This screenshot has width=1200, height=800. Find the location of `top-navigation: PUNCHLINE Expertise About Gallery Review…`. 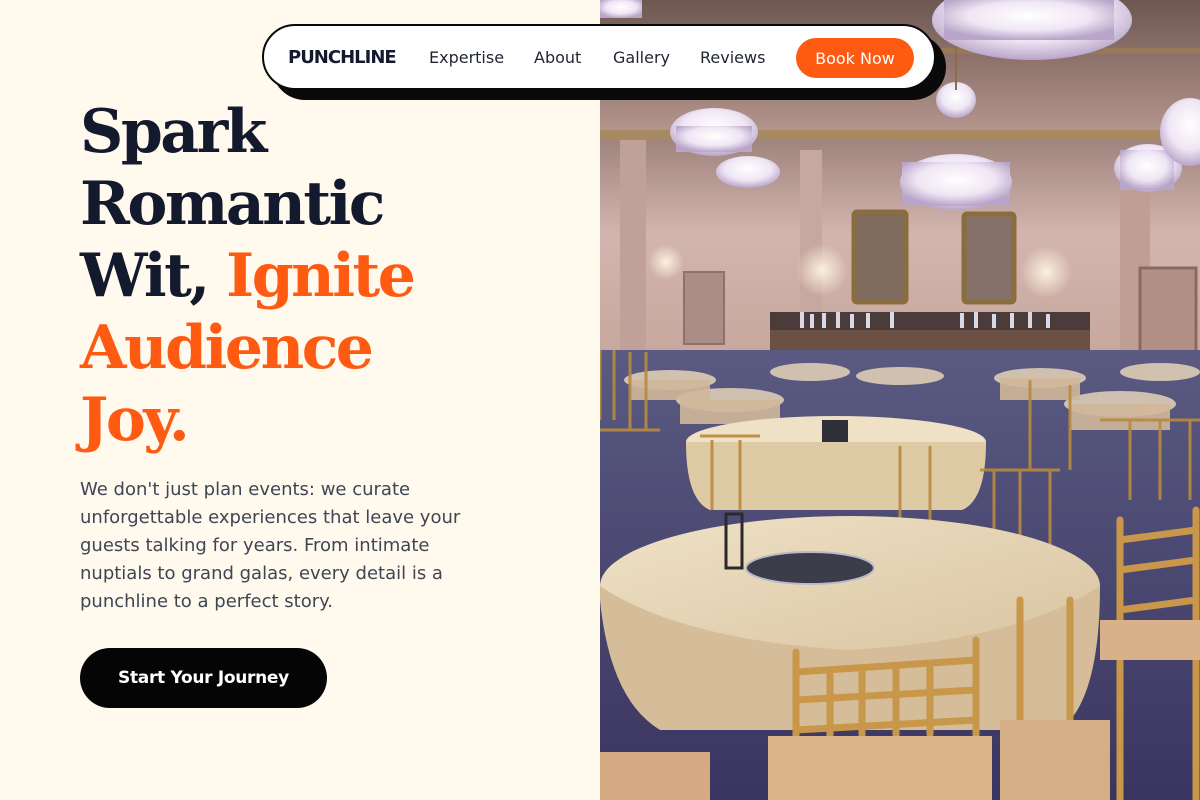

top-navigation: PUNCHLINE Expertise About Gallery Review… is located at coordinates (599, 57).